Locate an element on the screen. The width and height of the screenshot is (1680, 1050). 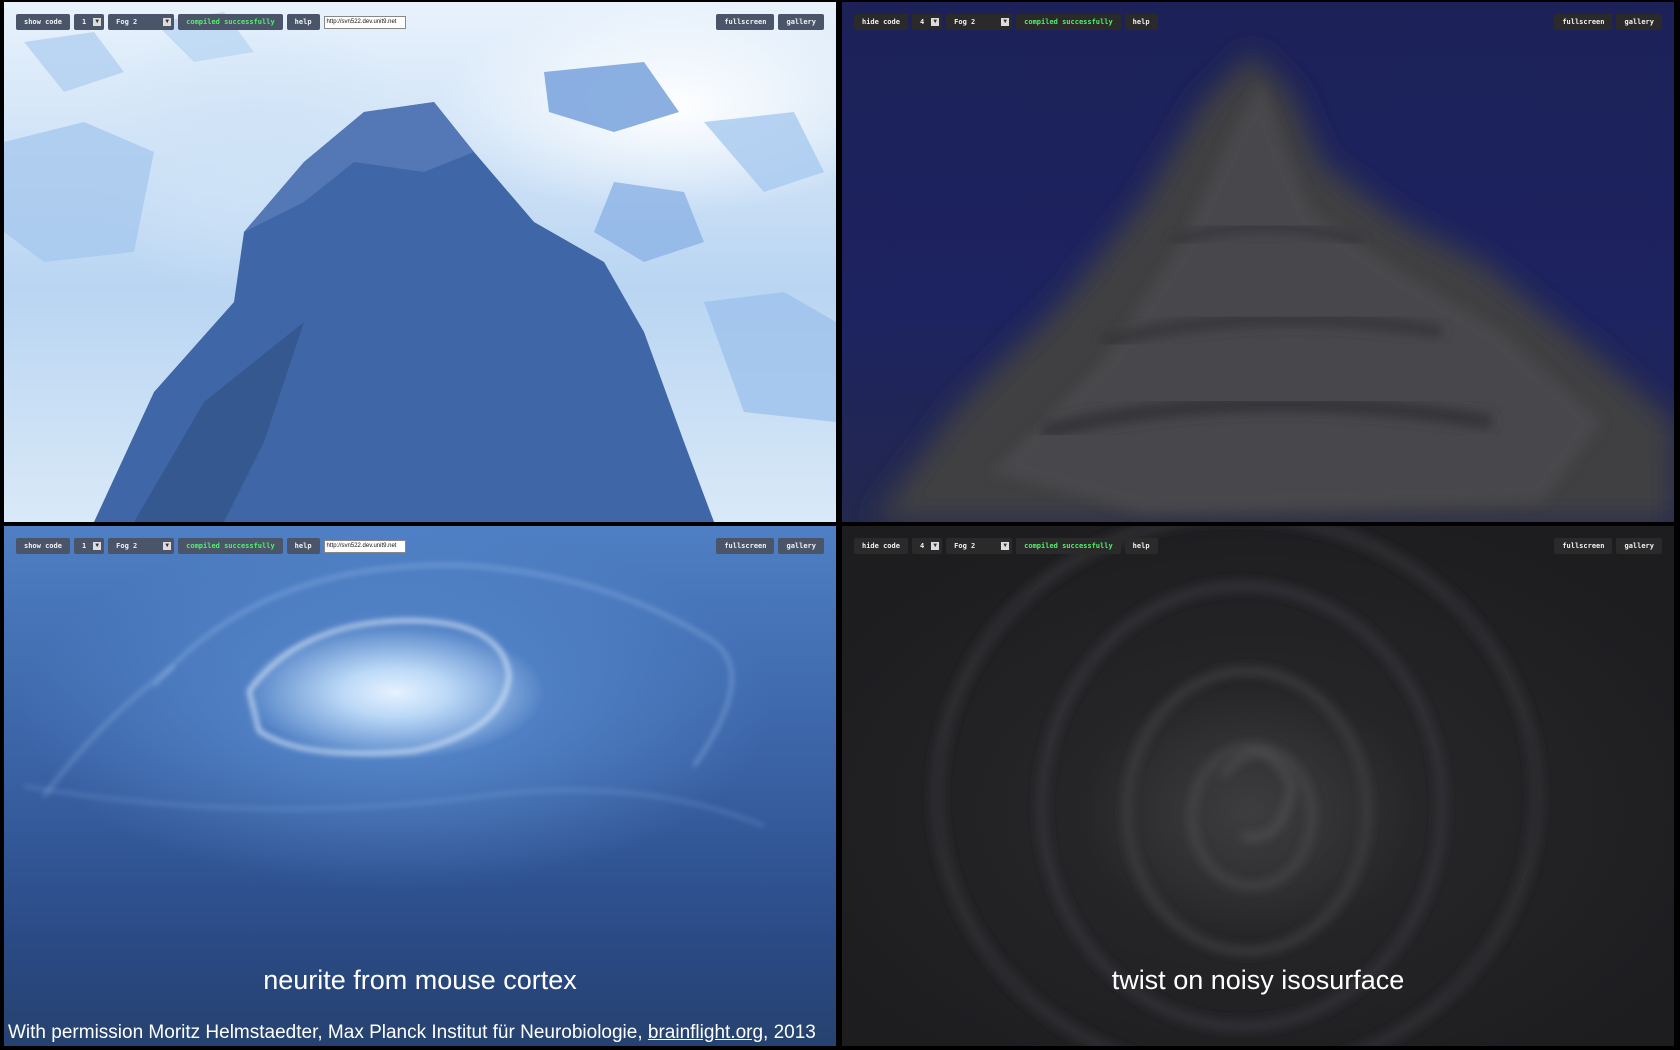
panel-caption: twist on noisy isosurface is located at coordinates (1258, 980).